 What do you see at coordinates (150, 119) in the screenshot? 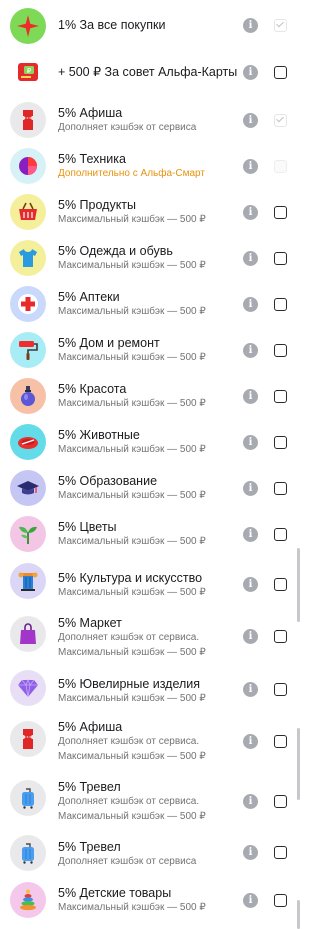
I see `list-item: 5% Афиша Дополняет кэшбэк от сервиса i` at bounding box center [150, 119].